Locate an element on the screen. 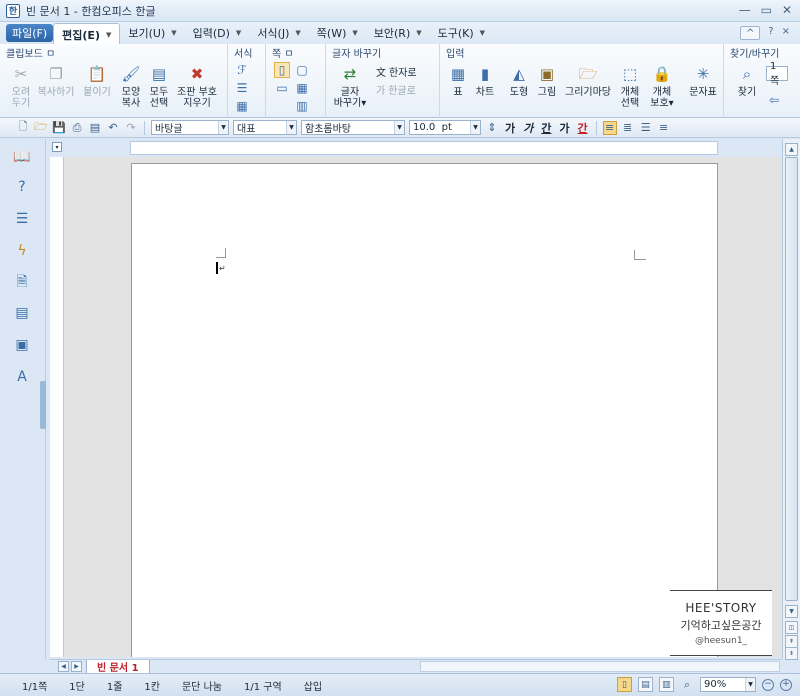  list-icon: ☰ is located at coordinates (22, 219).